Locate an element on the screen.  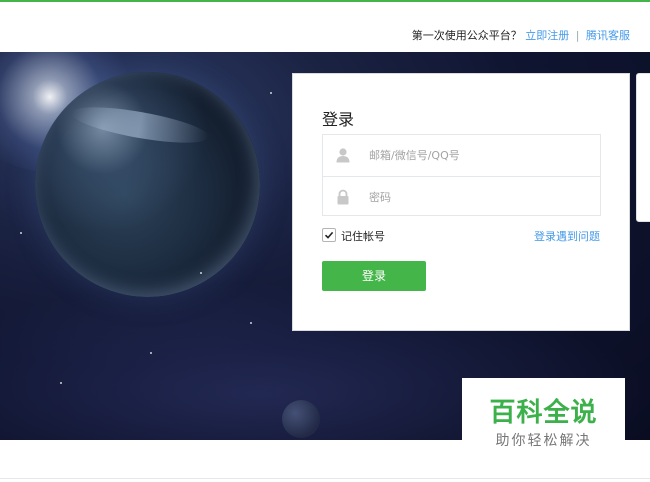
watermark-title: 百科全说 is located at coordinates (543, 413).